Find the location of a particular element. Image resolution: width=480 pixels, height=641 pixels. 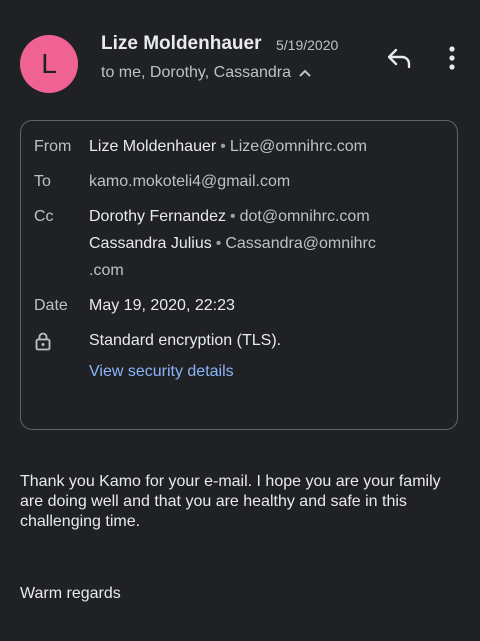

cc-name: Dorothy Fernandez is located at coordinates (157, 216).